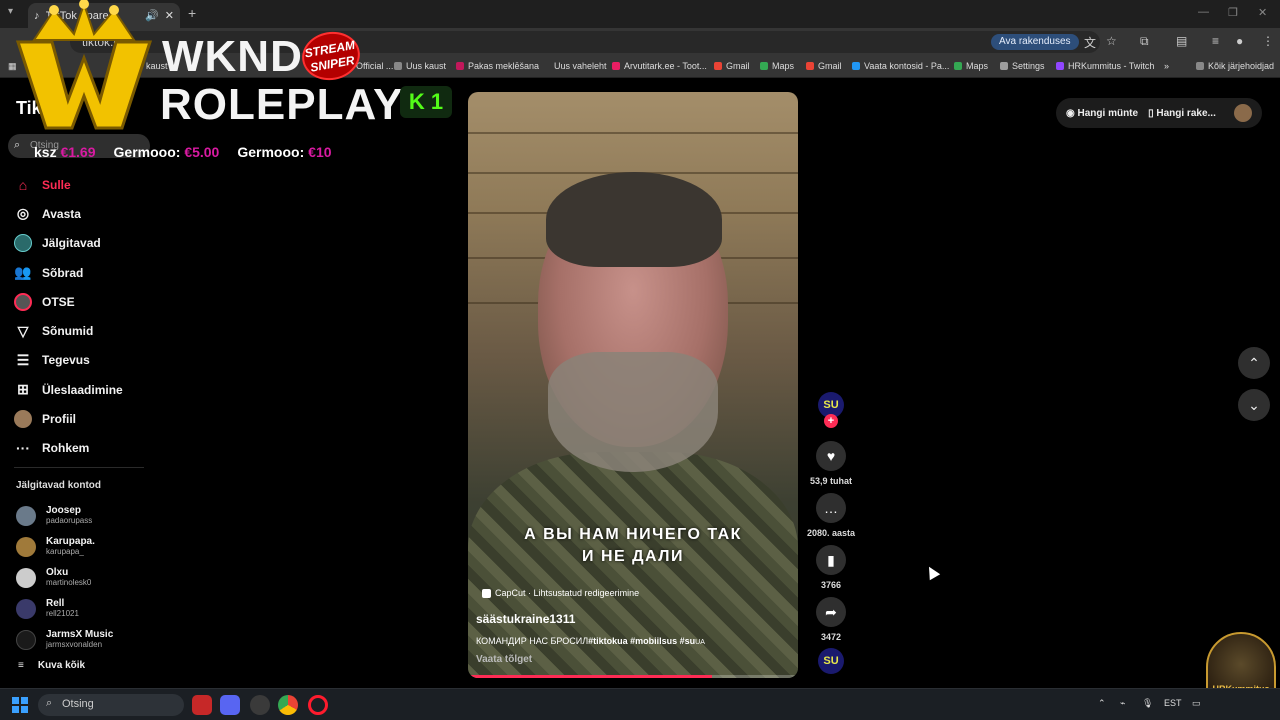 The height and width of the screenshot is (720, 1280). I want to click on list-icon: ≡, so click(21, 665).